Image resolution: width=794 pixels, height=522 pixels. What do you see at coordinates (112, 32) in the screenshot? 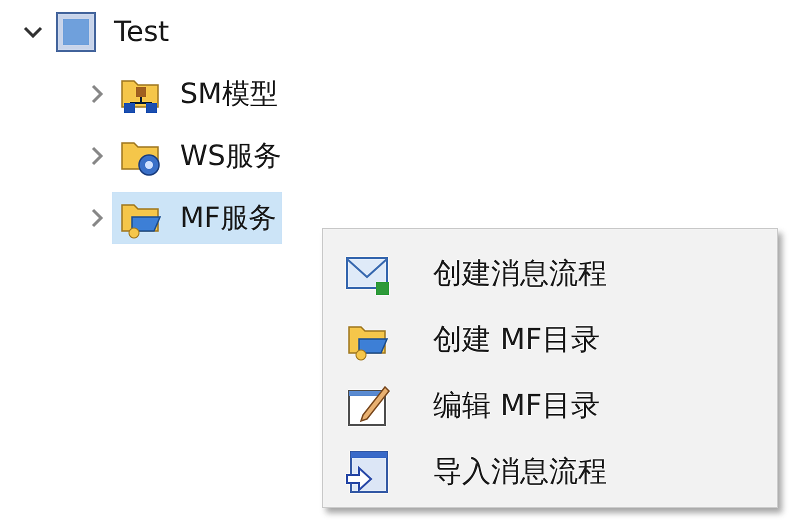
I see `tree-item: Test` at bounding box center [112, 32].